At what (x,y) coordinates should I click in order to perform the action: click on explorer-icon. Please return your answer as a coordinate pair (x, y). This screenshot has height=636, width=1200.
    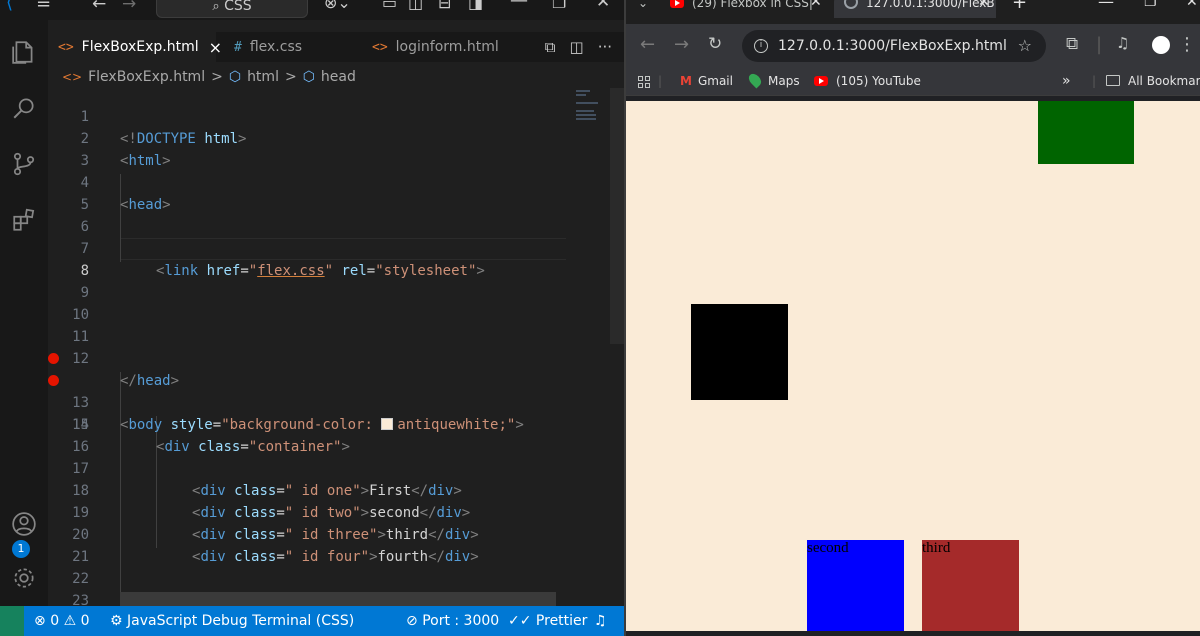
    Looking at the image, I should click on (24, 52).